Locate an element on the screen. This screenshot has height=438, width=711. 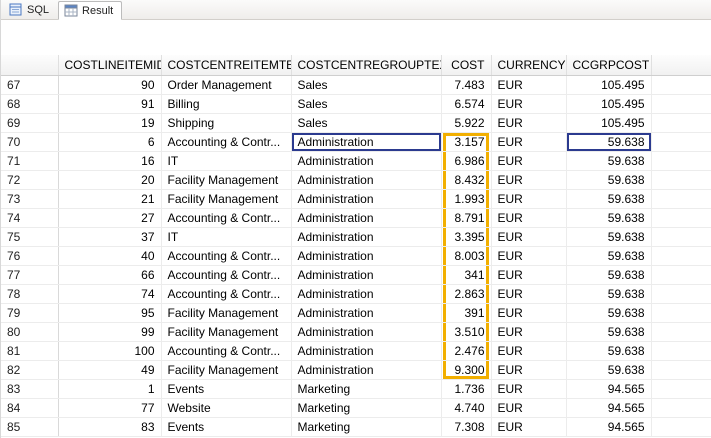
cell-cost: 3.395 is located at coordinates (466, 237).